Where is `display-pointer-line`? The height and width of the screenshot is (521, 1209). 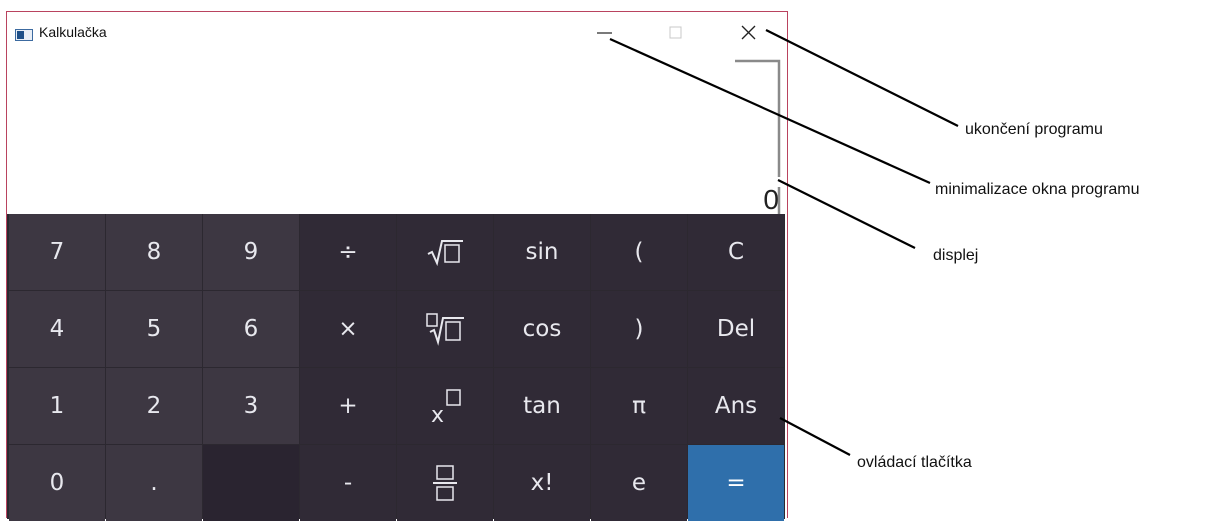
display-pointer-line is located at coordinates (846, 214).